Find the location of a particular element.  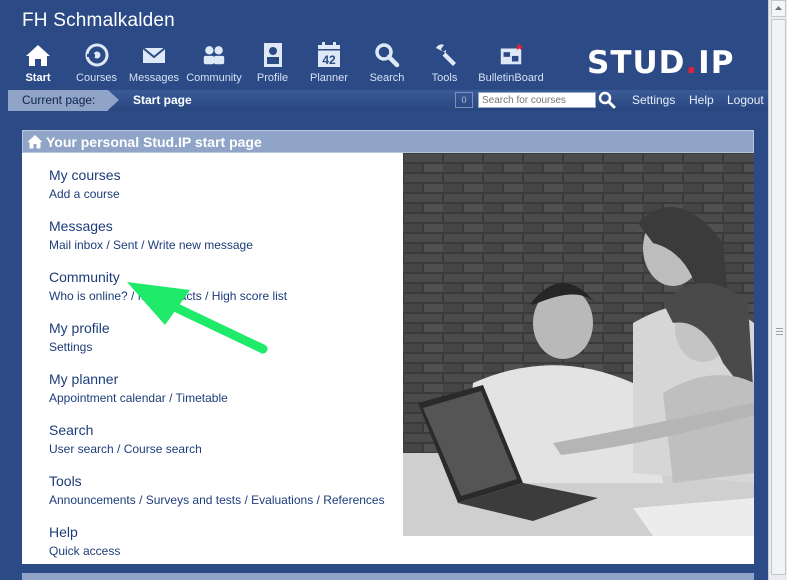

nav-messages: Messages is located at coordinates (154, 65).